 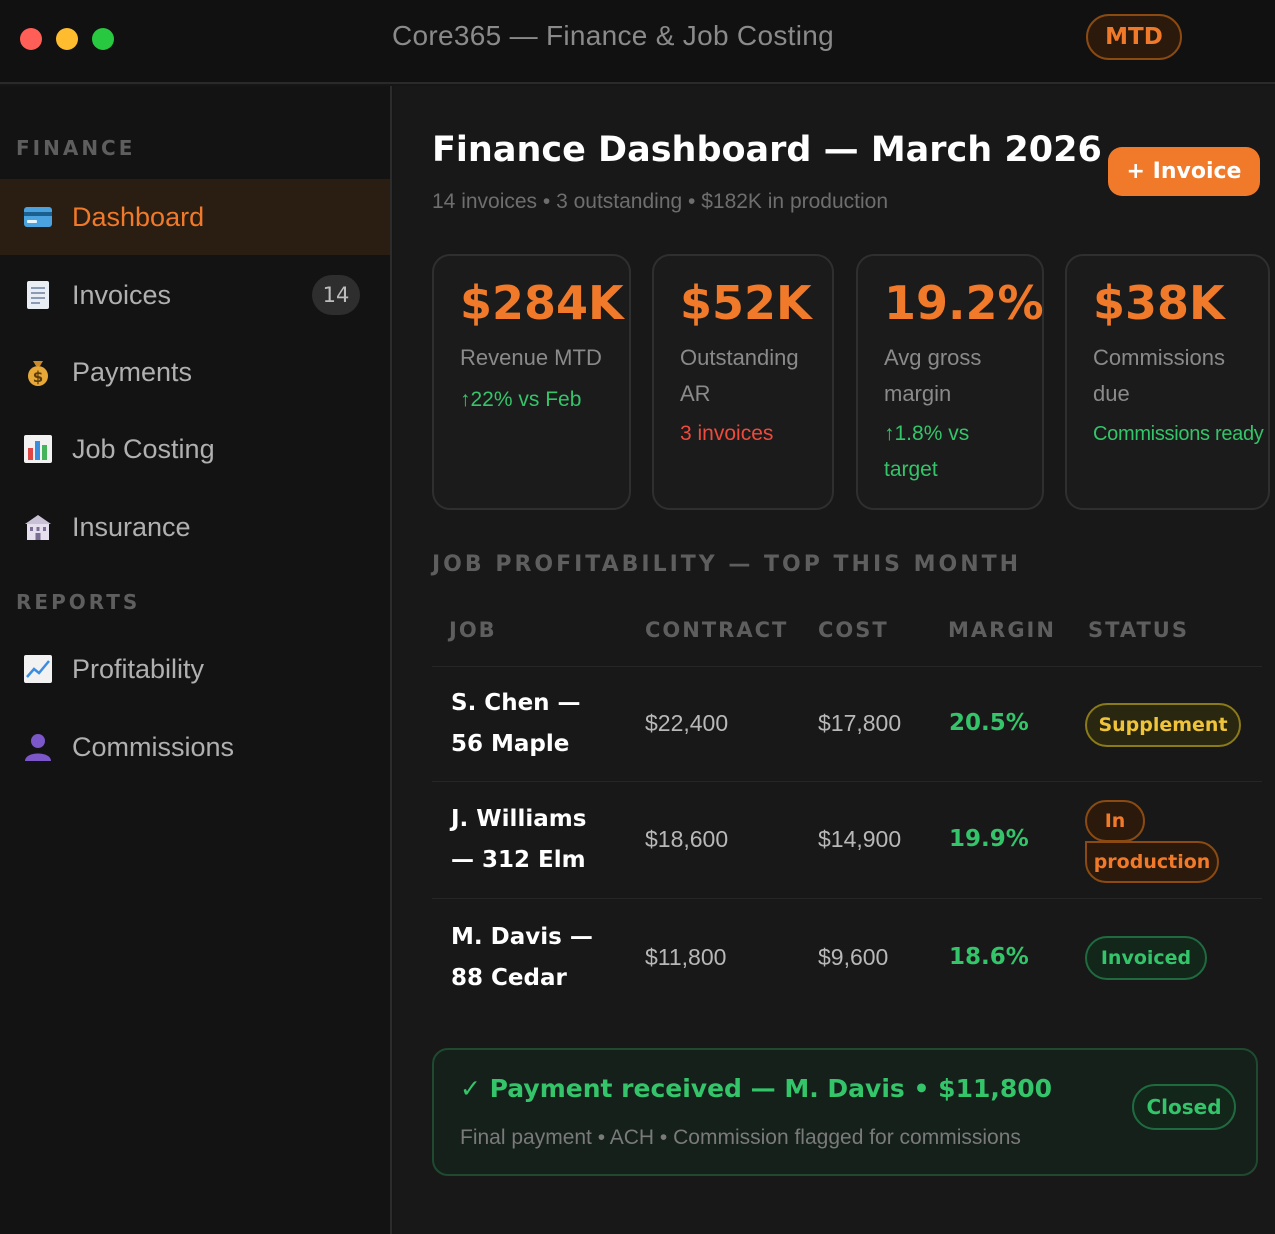 What do you see at coordinates (989, 723) in the screenshot?
I see `margin-cell: 20.5%` at bounding box center [989, 723].